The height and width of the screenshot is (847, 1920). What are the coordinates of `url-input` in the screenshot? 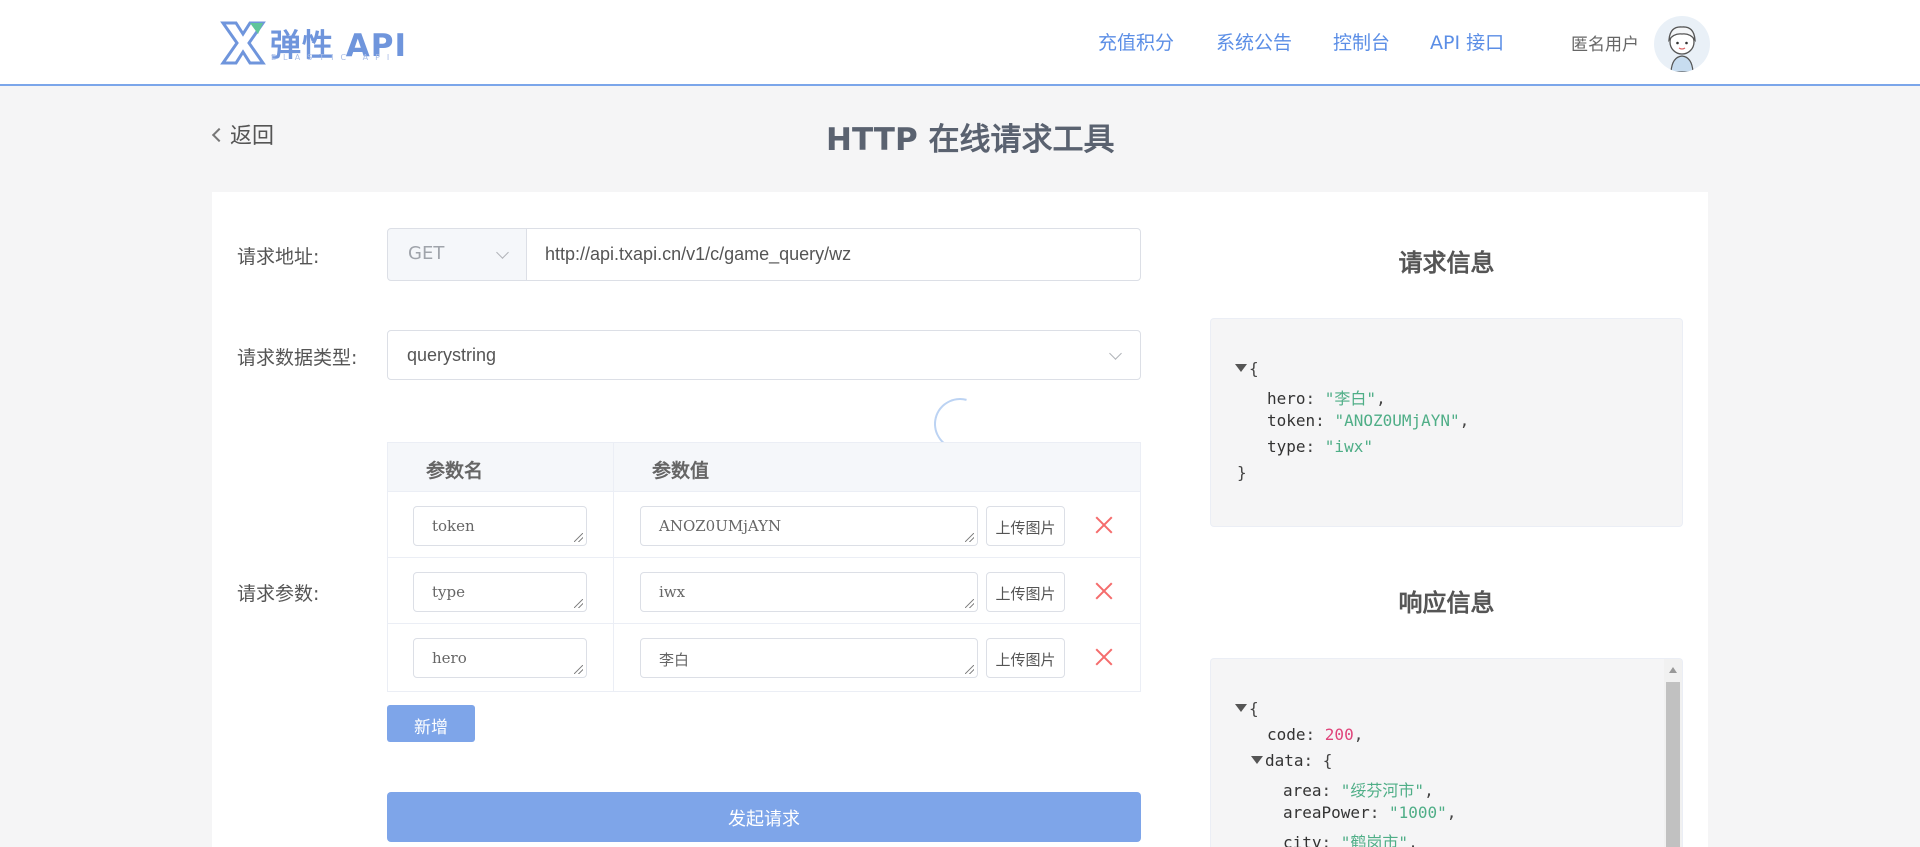 It's located at (833, 254).